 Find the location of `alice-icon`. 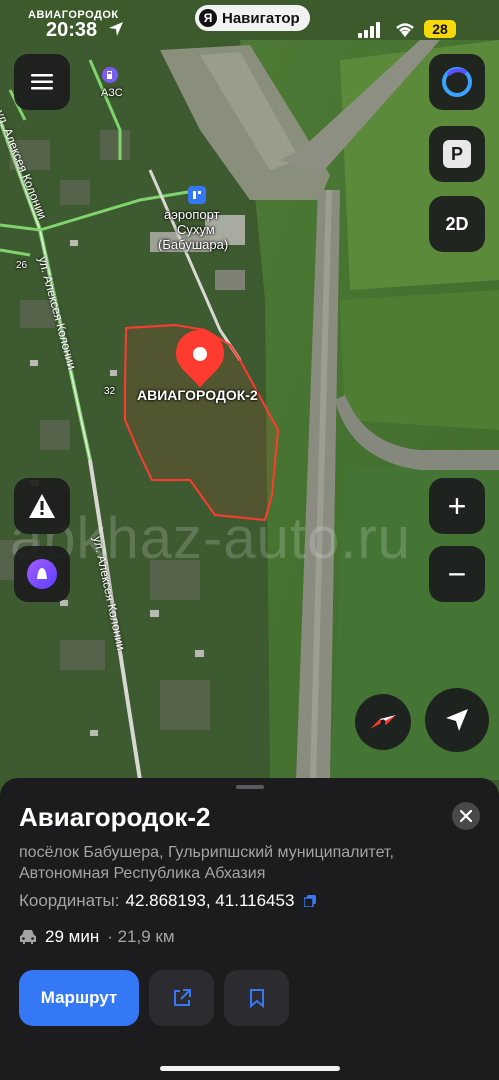

alice-icon is located at coordinates (42, 574).